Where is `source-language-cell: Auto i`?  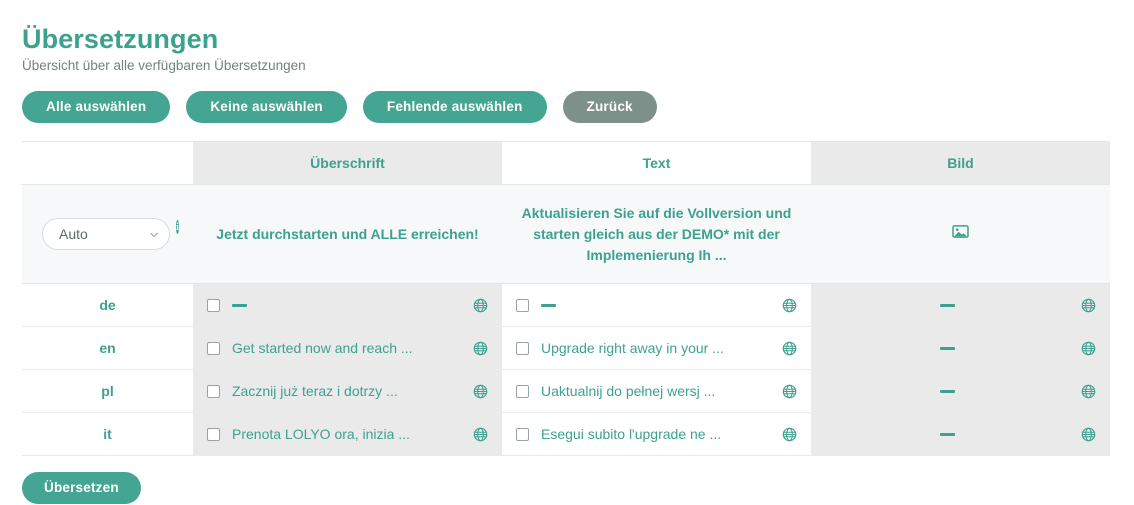
source-language-cell: Auto i is located at coordinates (107, 234).